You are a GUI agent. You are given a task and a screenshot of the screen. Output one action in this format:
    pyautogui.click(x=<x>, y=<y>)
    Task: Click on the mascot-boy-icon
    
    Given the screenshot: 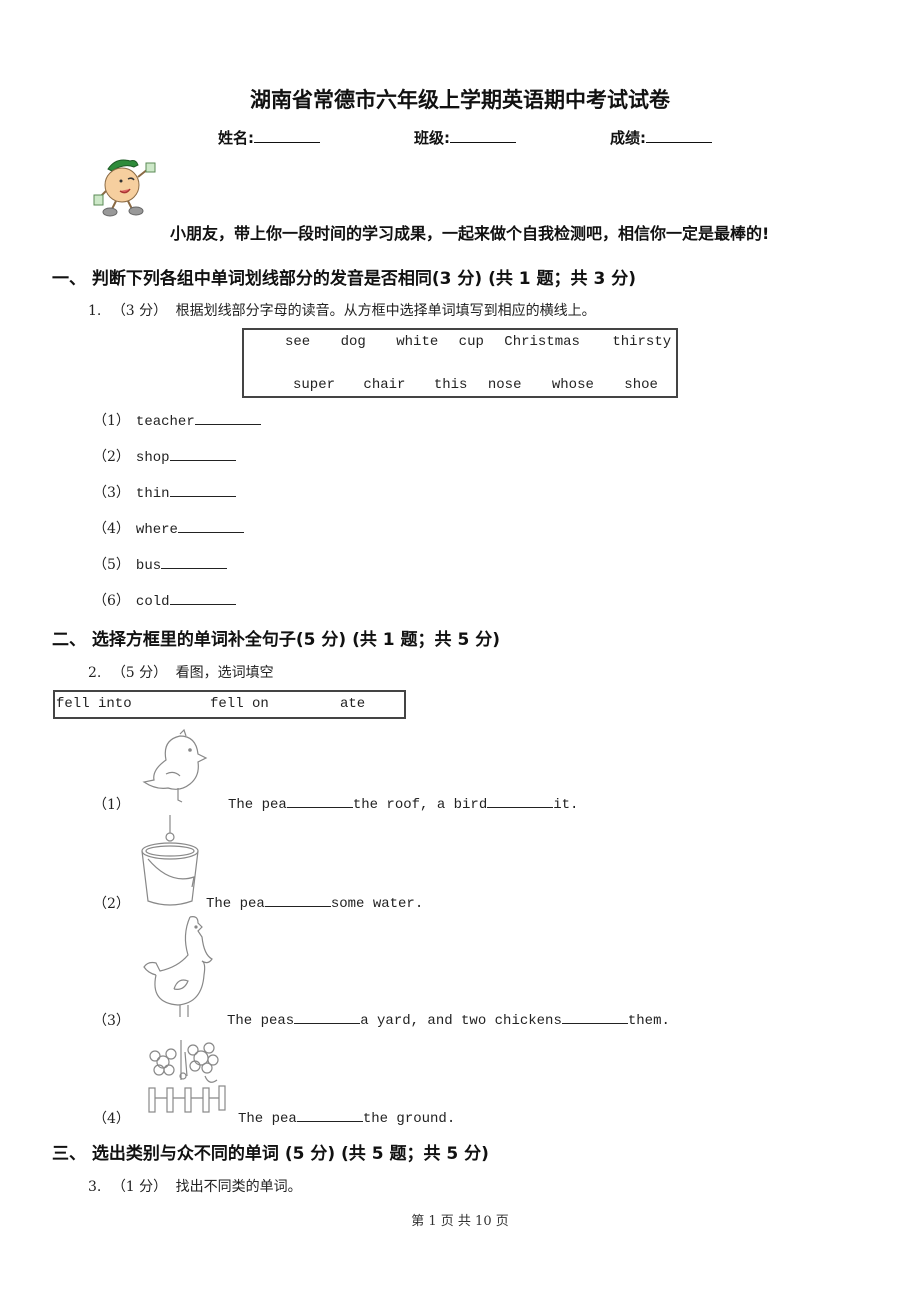 What is the action you would take?
    pyautogui.click(x=124, y=188)
    